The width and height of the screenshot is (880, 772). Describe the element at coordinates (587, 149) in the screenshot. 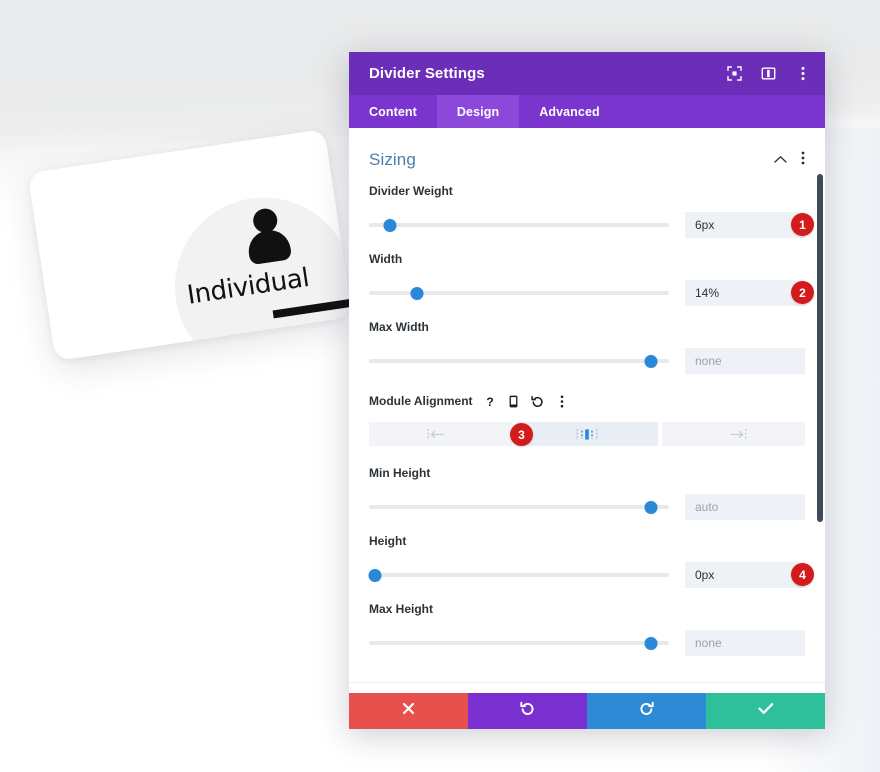

I see `sizing-section-header: Sizing` at that location.